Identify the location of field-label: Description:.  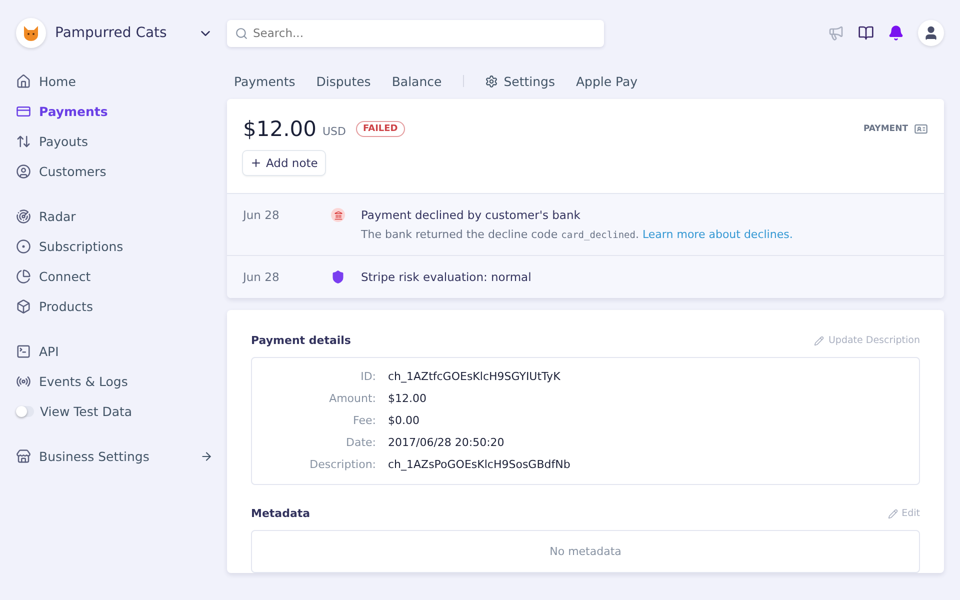
(342, 464).